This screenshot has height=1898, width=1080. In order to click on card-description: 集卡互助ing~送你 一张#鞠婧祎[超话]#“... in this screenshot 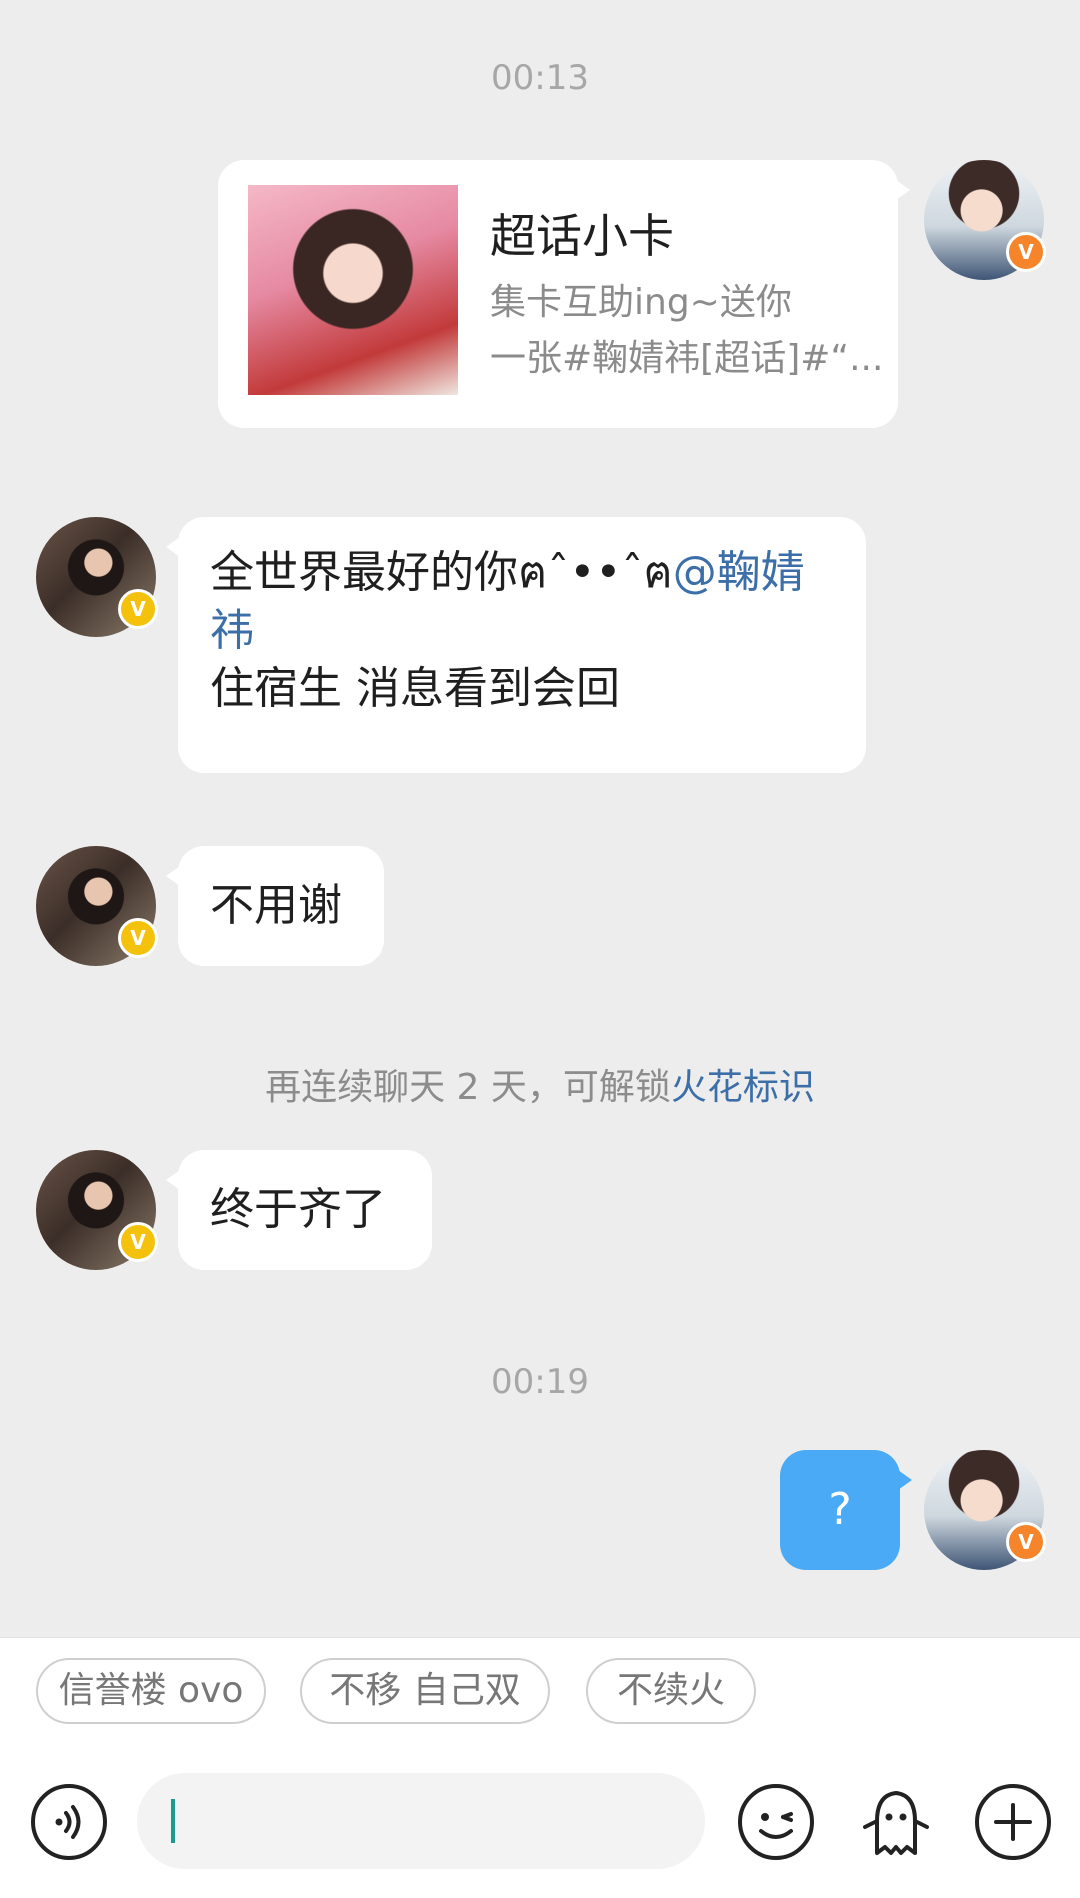, I will do `click(700, 331)`.